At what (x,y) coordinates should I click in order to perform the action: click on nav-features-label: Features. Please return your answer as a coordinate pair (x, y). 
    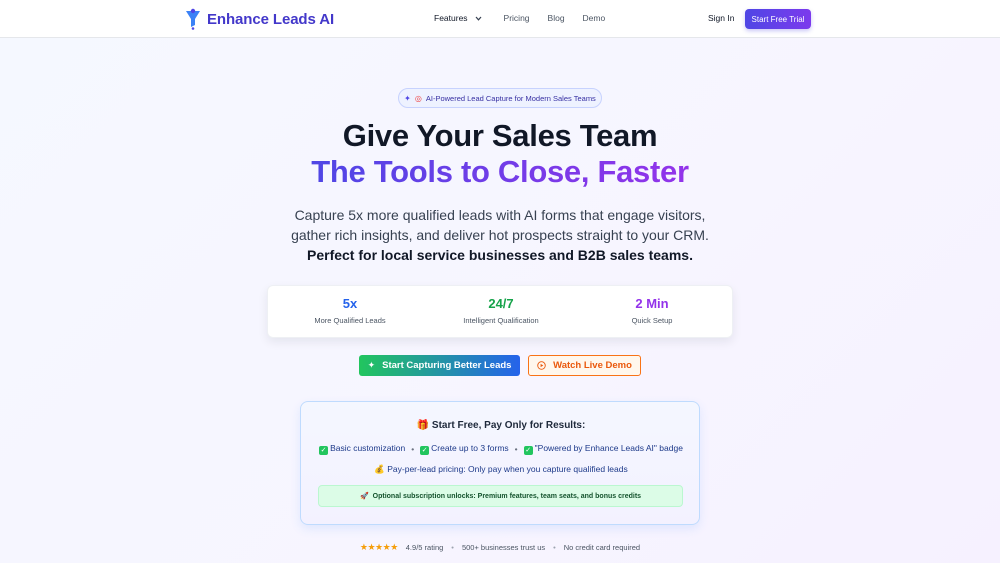
    Looking at the image, I should click on (451, 18).